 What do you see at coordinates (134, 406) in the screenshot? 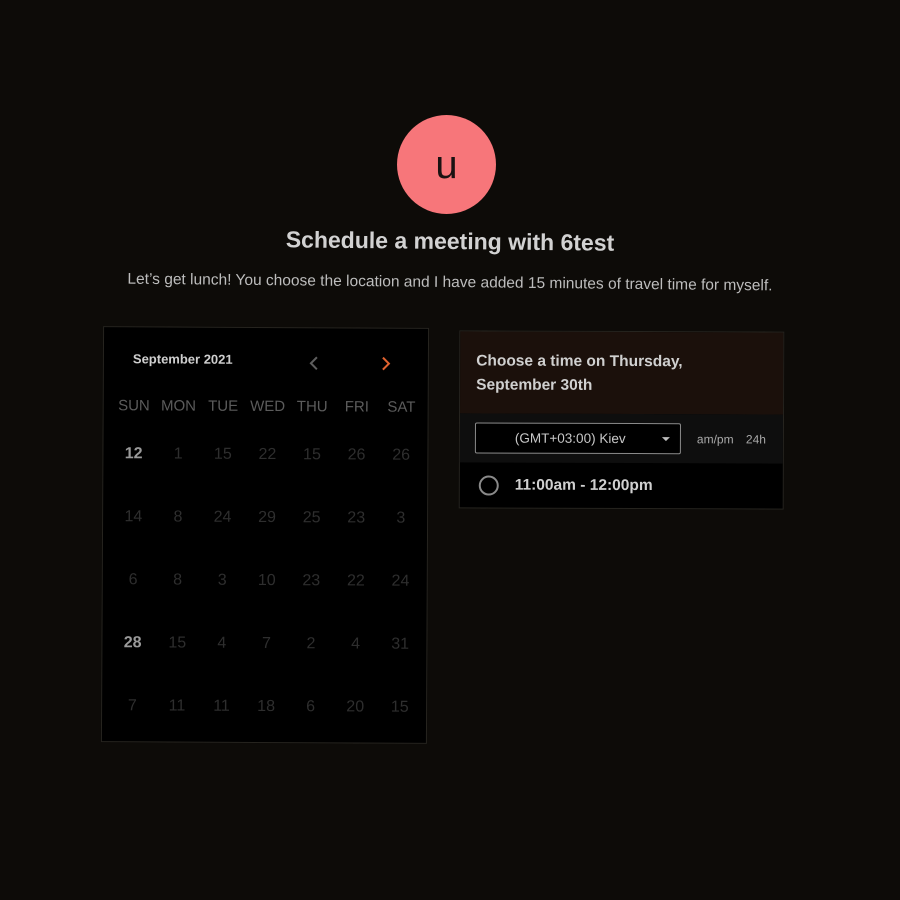
I see `weekday-label: SUN` at bounding box center [134, 406].